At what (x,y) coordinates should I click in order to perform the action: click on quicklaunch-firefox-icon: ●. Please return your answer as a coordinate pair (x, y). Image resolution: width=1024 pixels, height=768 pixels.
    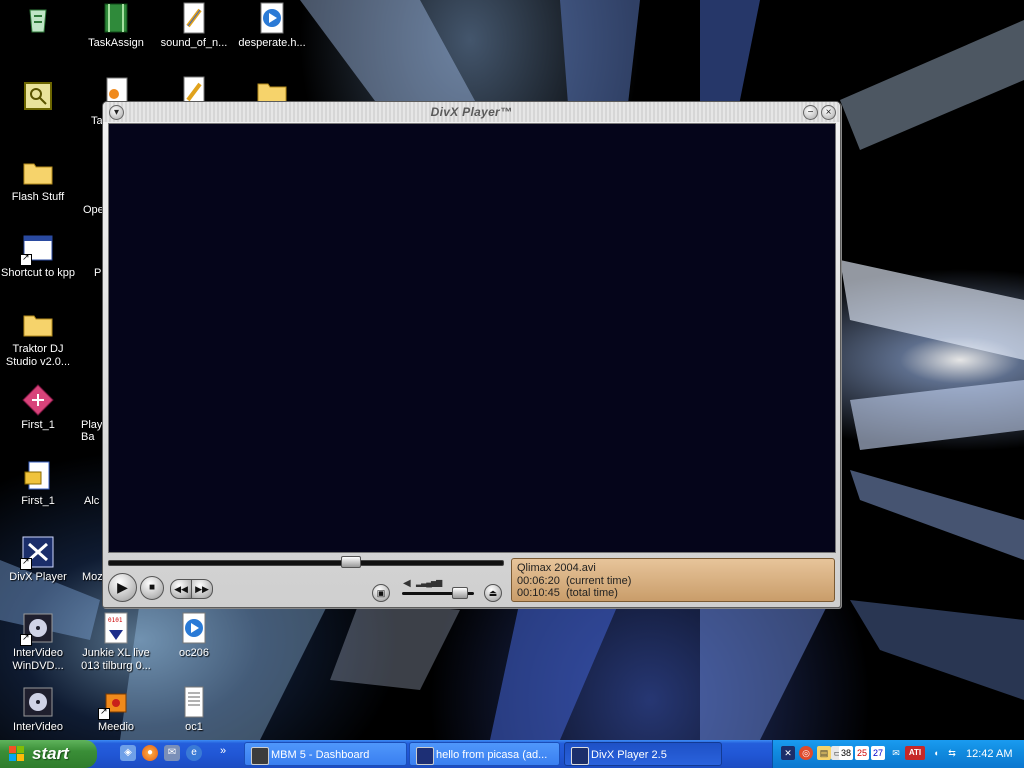
    Looking at the image, I should click on (150, 753).